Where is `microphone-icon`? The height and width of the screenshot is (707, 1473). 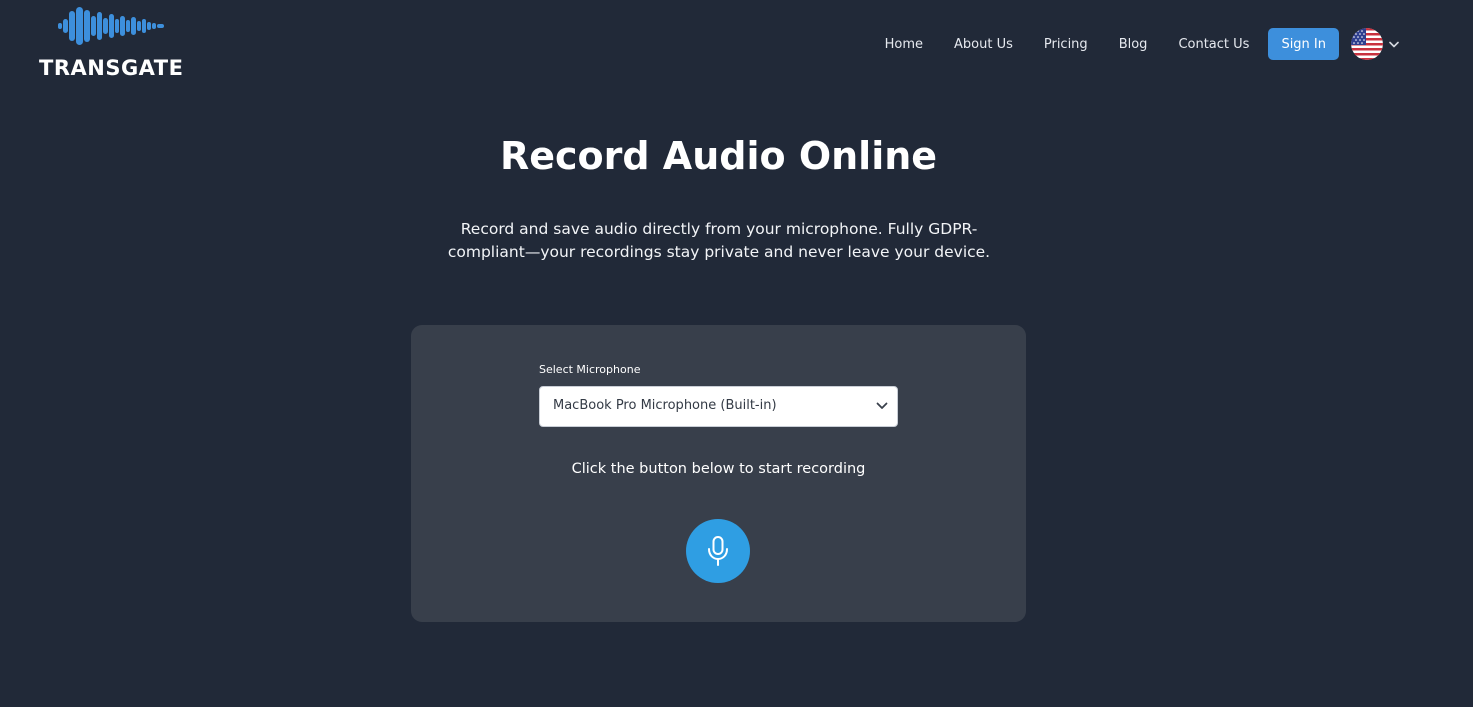 microphone-icon is located at coordinates (718, 551).